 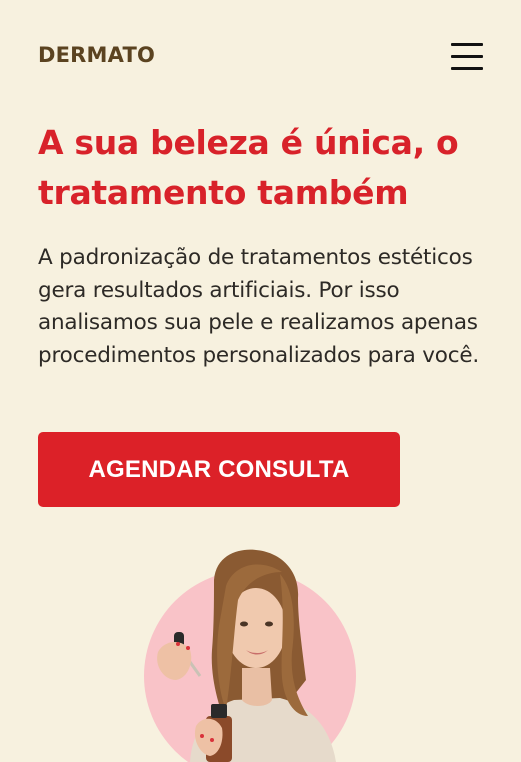 I want to click on menu-bar-top, so click(x=467, y=44).